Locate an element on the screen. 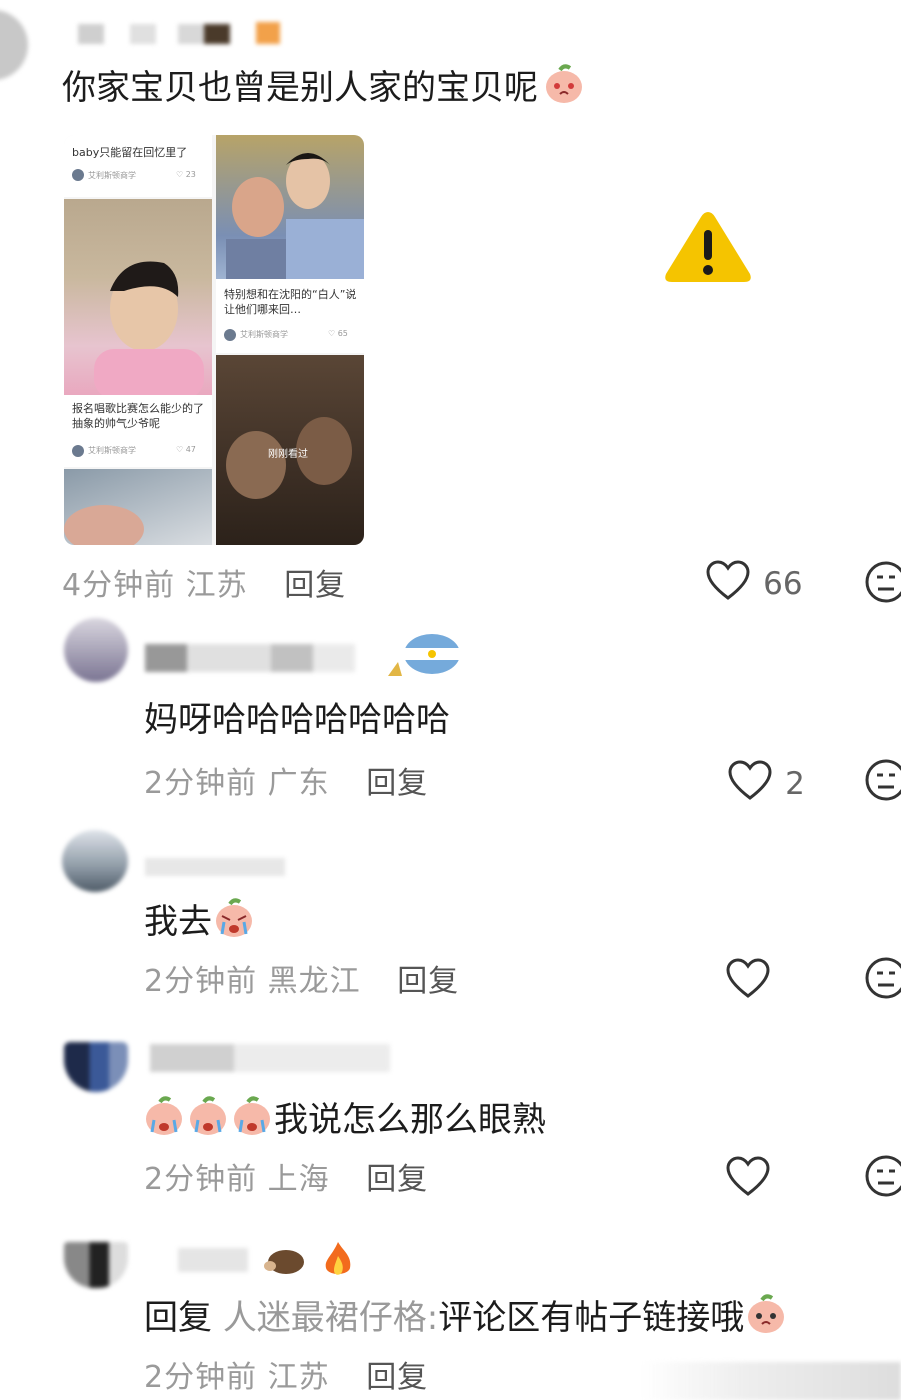 The width and height of the screenshot is (901, 1400). fire-badge-icon is located at coordinates (338, 1262).